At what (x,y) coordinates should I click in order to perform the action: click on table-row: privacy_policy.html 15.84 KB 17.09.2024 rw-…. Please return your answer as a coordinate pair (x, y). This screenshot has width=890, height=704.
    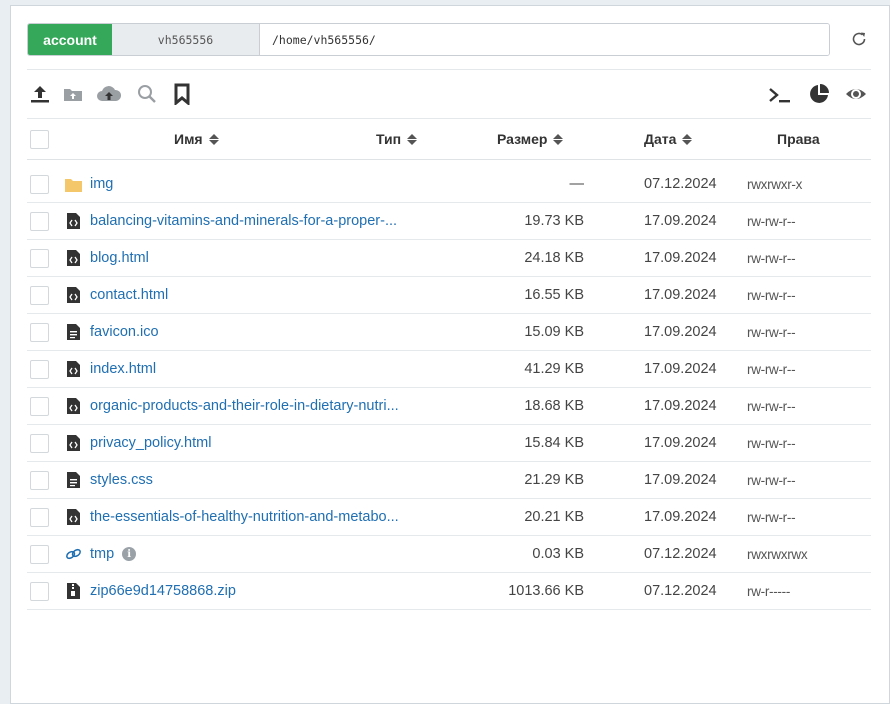
    Looking at the image, I should click on (449, 443).